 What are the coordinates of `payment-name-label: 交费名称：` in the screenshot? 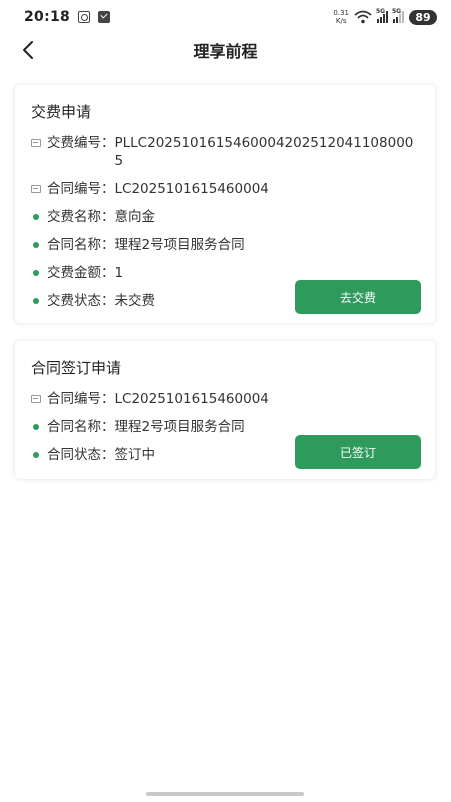 It's located at (81, 217).